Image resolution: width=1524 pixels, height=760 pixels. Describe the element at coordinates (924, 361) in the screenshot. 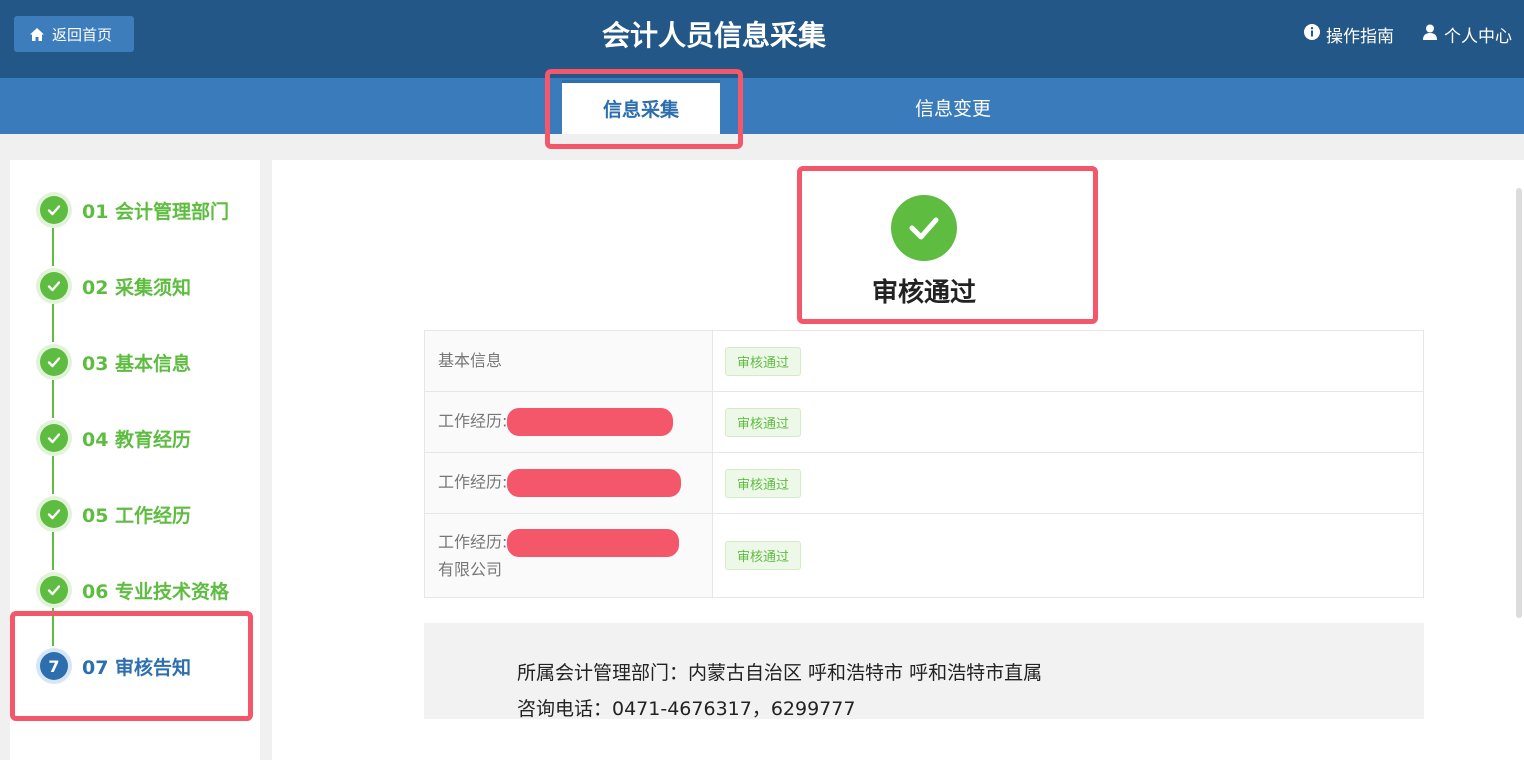

I see `table-row: 基本信息 审核通过` at that location.